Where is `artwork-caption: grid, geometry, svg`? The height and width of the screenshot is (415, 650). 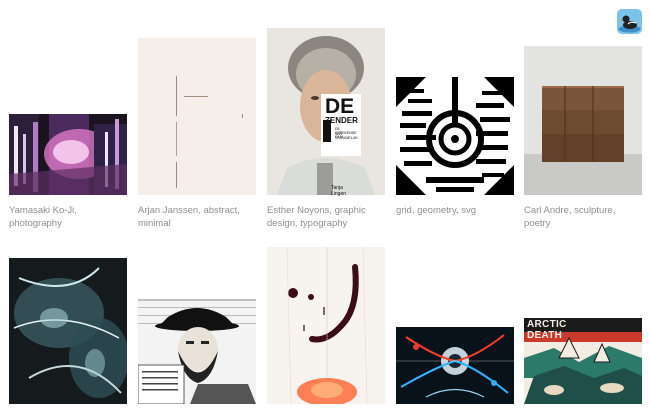 artwork-caption: grid, geometry, svg is located at coordinates (436, 210).